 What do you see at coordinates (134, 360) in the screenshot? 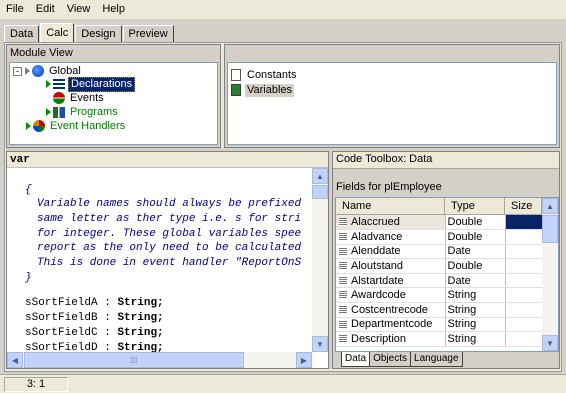
I see `scroll-thumb: ⁞⁞⁞` at bounding box center [134, 360].